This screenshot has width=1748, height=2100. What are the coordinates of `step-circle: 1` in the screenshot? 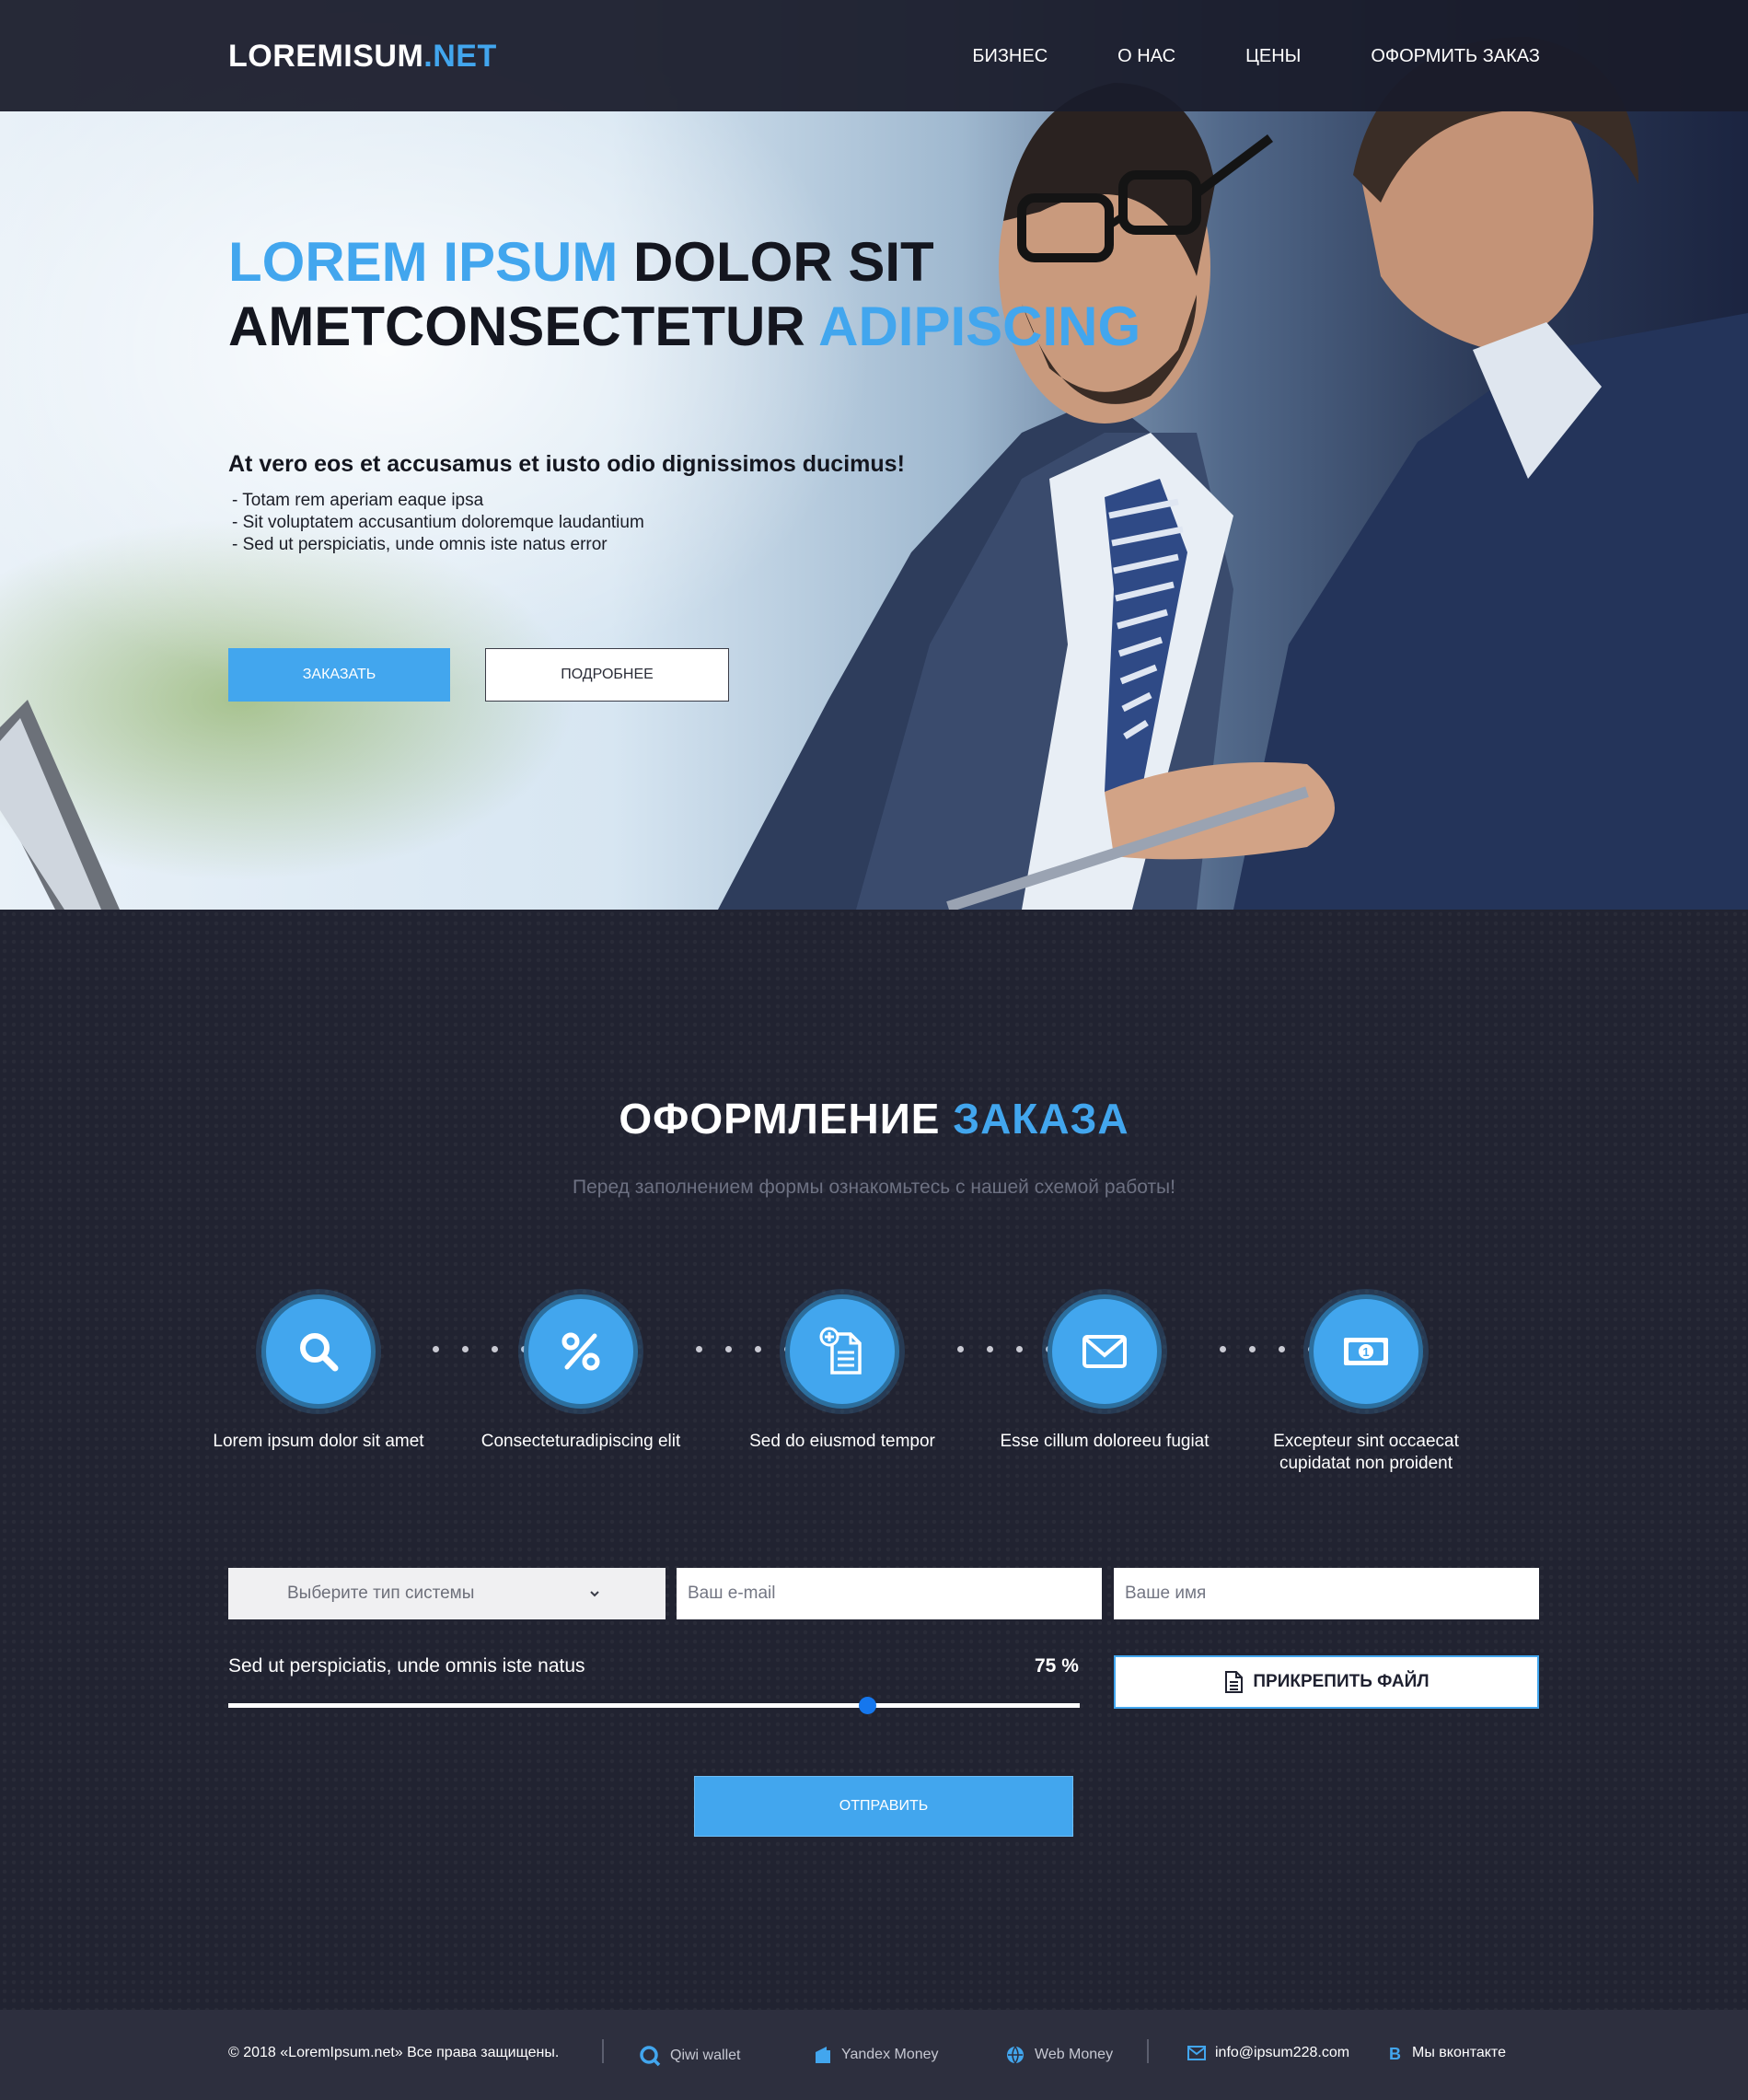 It's located at (1366, 1351).